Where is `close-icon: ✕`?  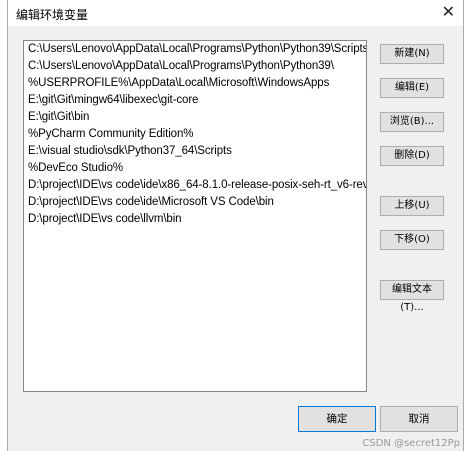 close-icon: ✕ is located at coordinates (448, 12).